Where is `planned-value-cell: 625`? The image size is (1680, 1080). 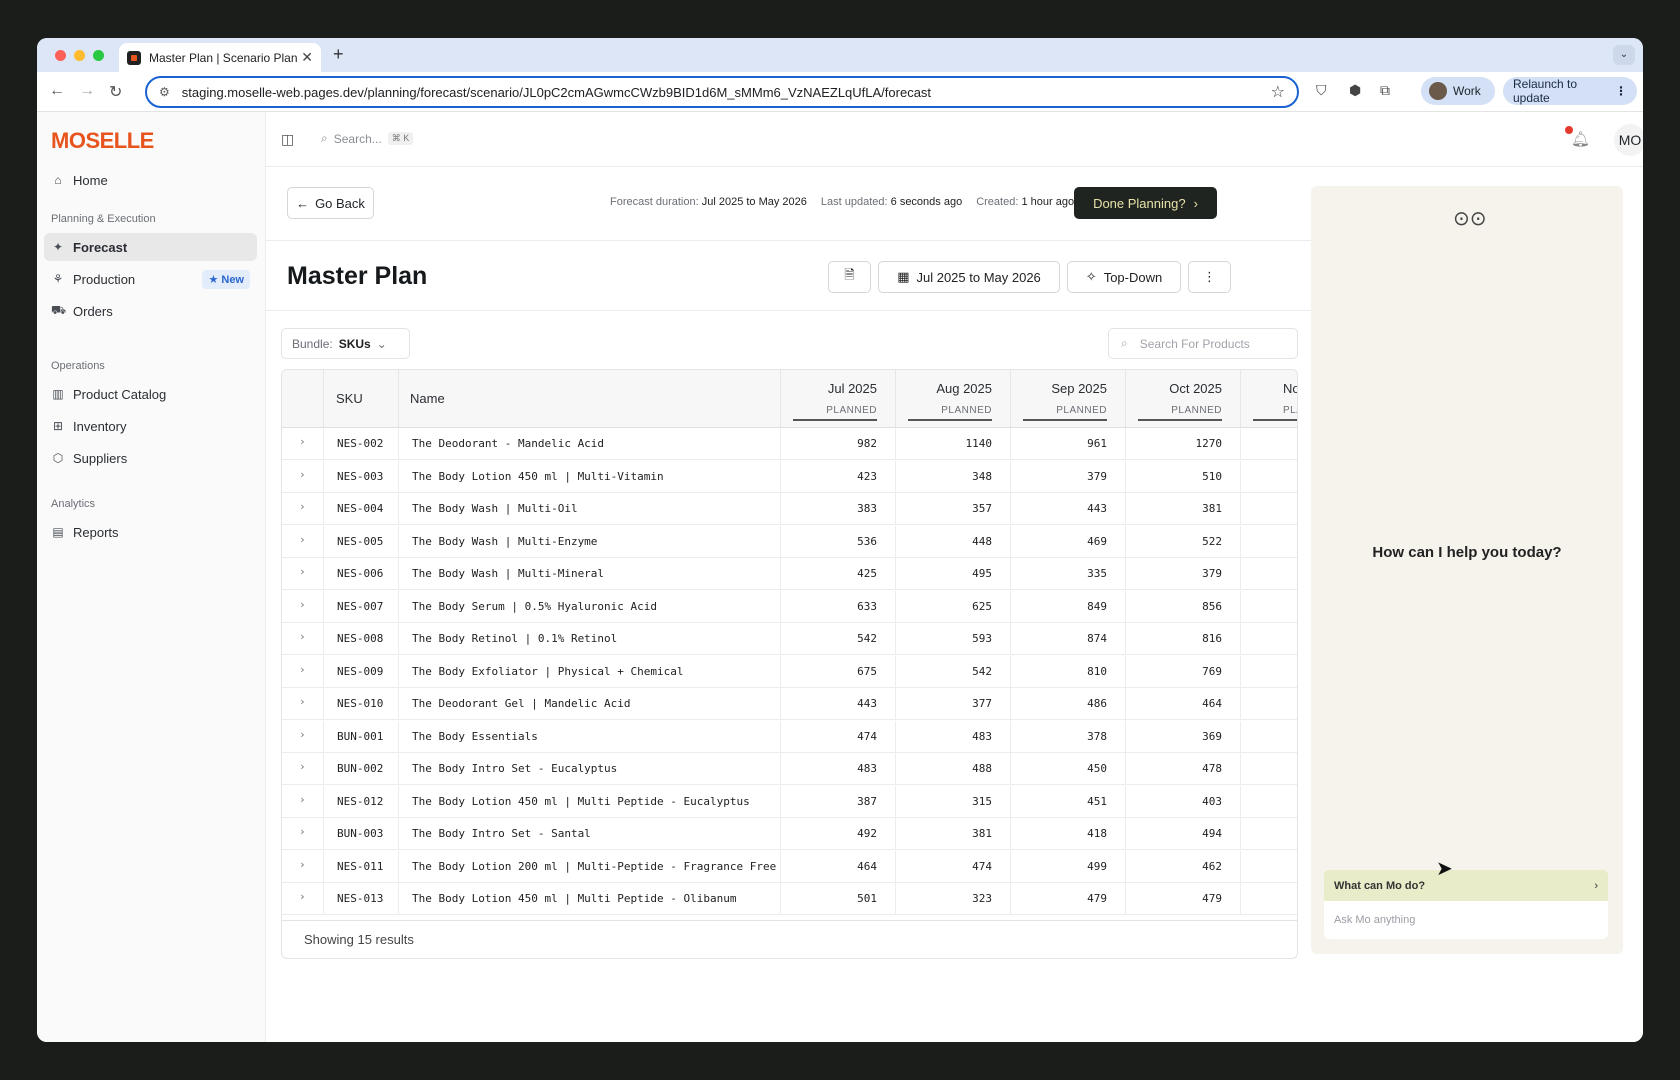 planned-value-cell: 625 is located at coordinates (953, 606).